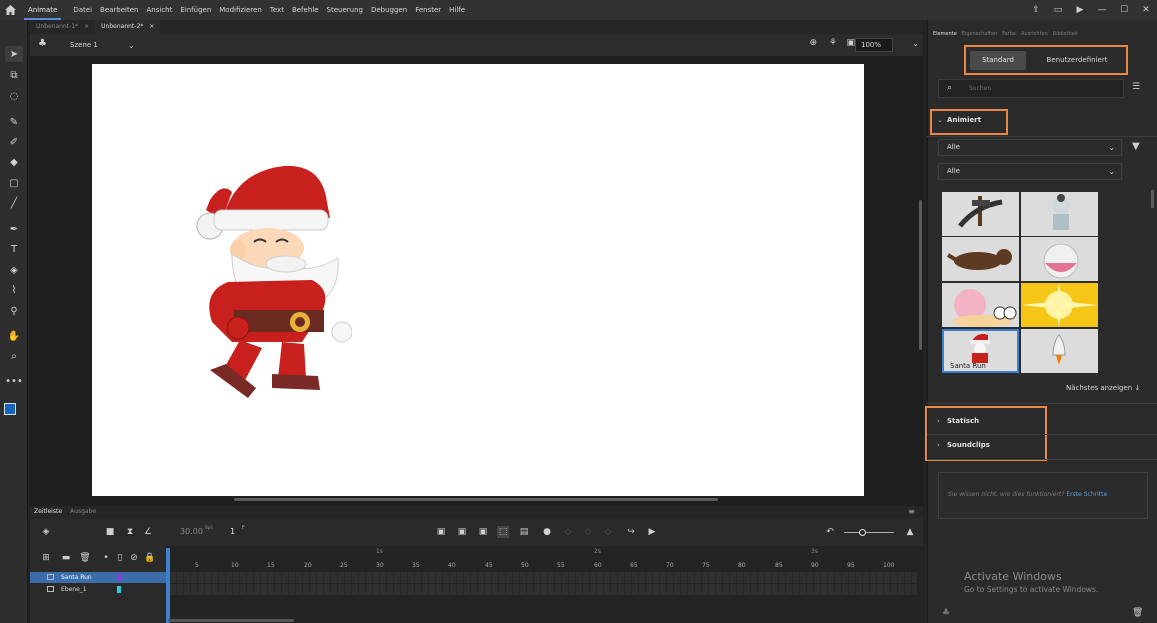 The image size is (1157, 623). Describe the element at coordinates (14, 270) in the screenshot. I see `paint-bucket-icon: ◈` at that location.